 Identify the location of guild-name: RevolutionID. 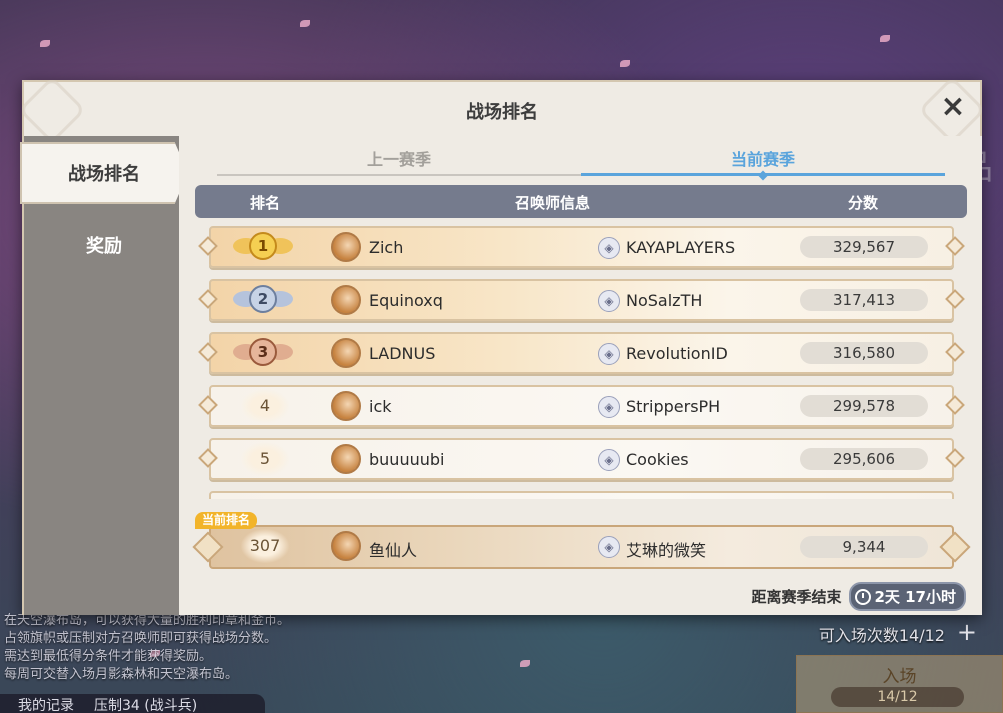
(677, 353).